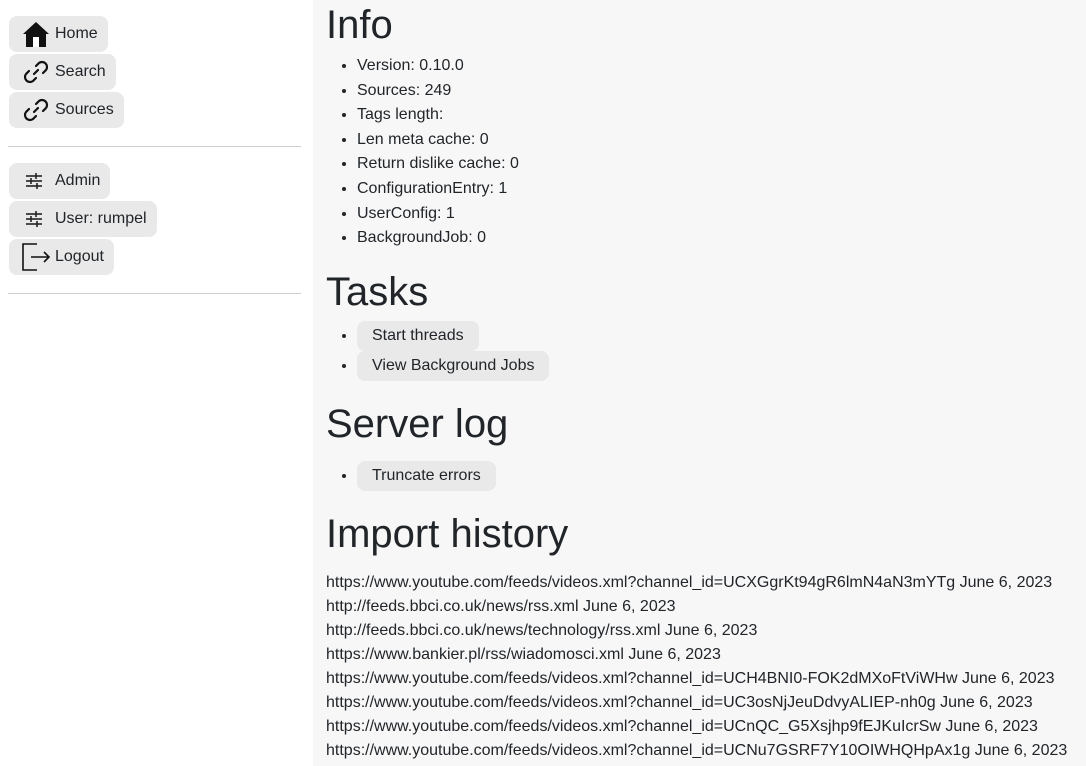 The image size is (1086, 766). I want to click on list-item: Truncate errors, so click(426, 476).